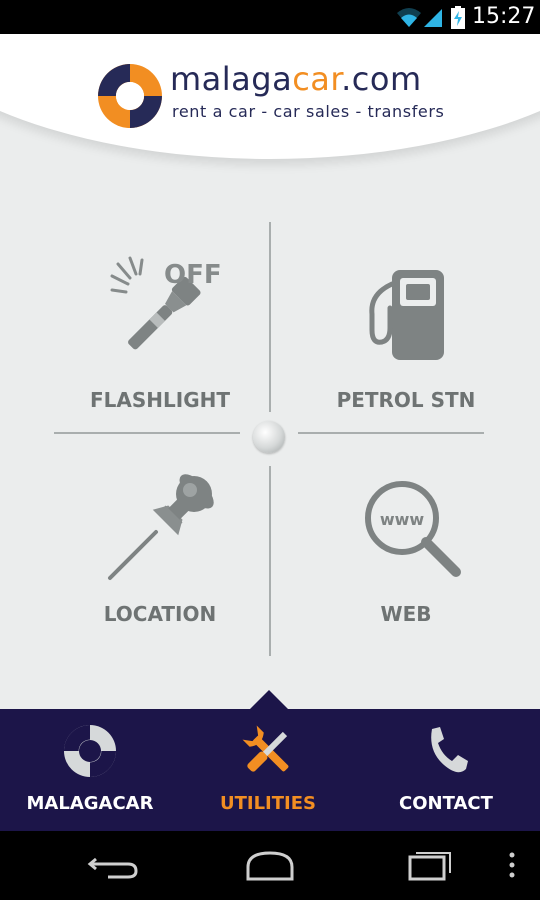 This screenshot has height=900, width=540. What do you see at coordinates (130, 96) in the screenshot?
I see `lifebuoy-logo` at bounding box center [130, 96].